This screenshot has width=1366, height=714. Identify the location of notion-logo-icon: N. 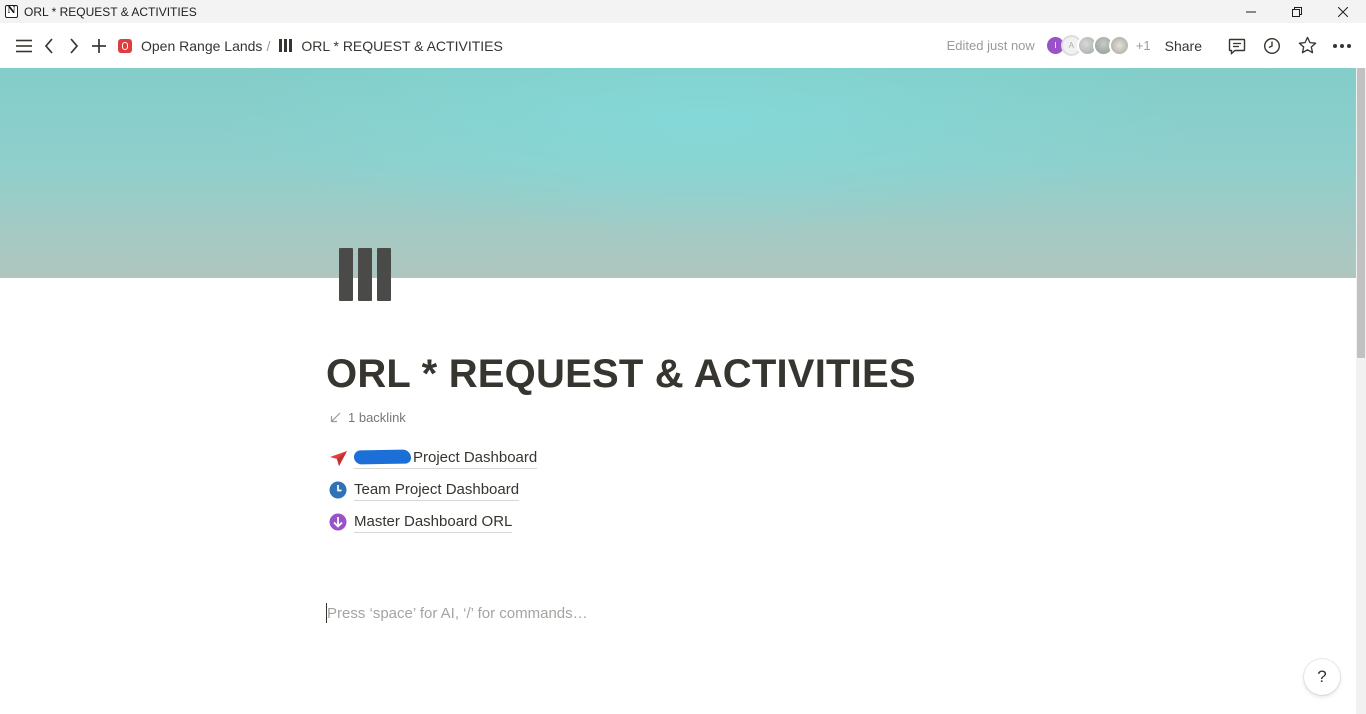
(11, 11).